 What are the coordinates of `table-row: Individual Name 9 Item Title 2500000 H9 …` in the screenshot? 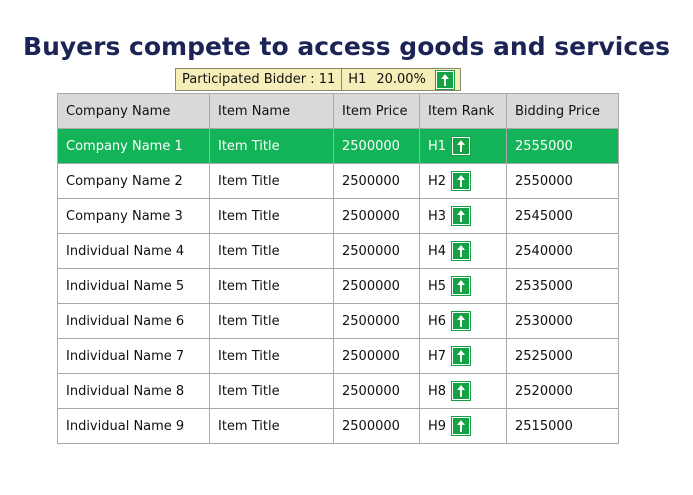 It's located at (338, 426).